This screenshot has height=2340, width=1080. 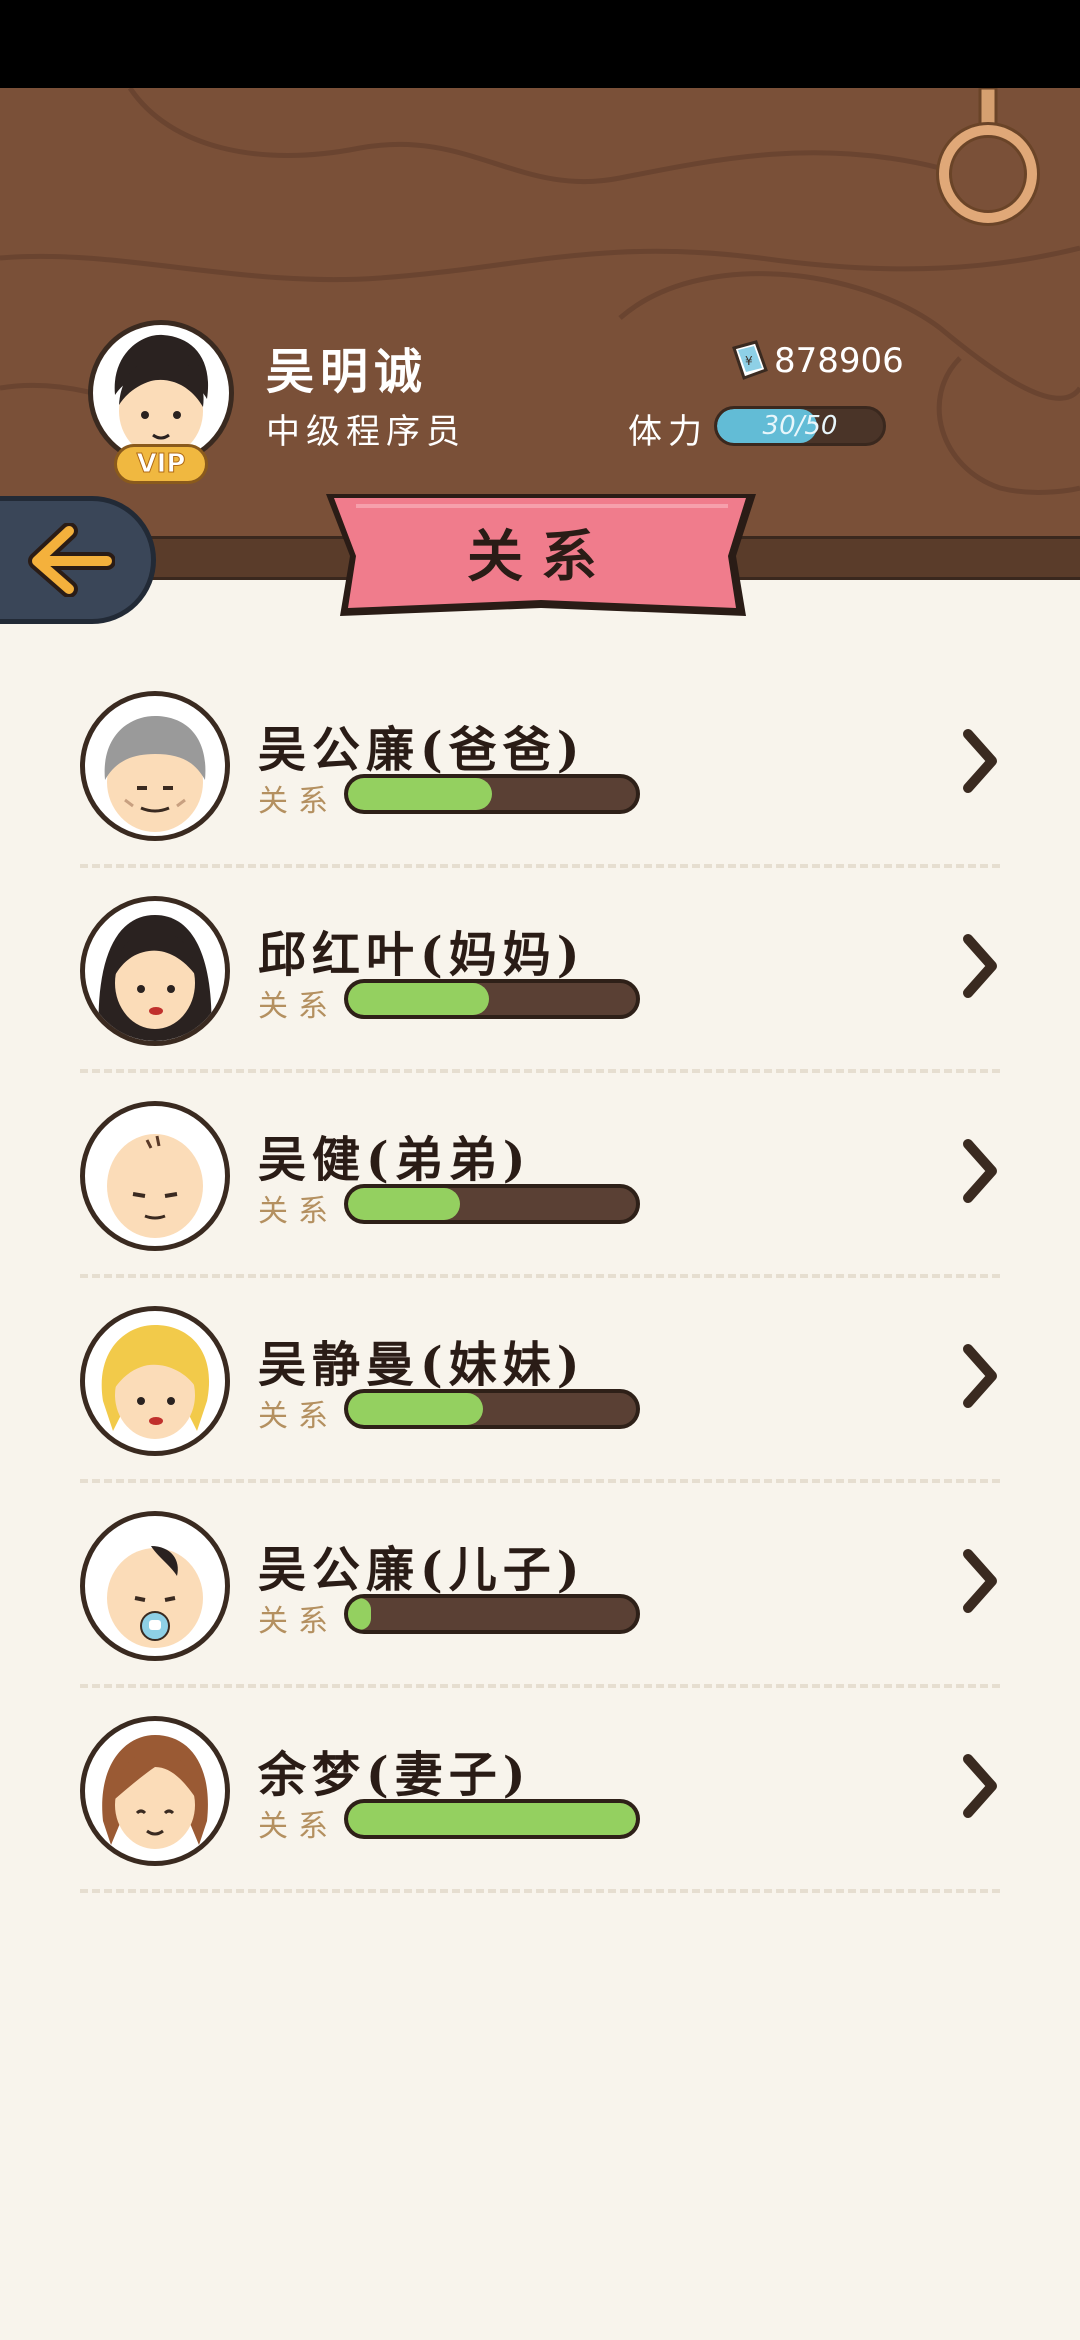 I want to click on player-title: 中级程序员, so click(x=366, y=432).